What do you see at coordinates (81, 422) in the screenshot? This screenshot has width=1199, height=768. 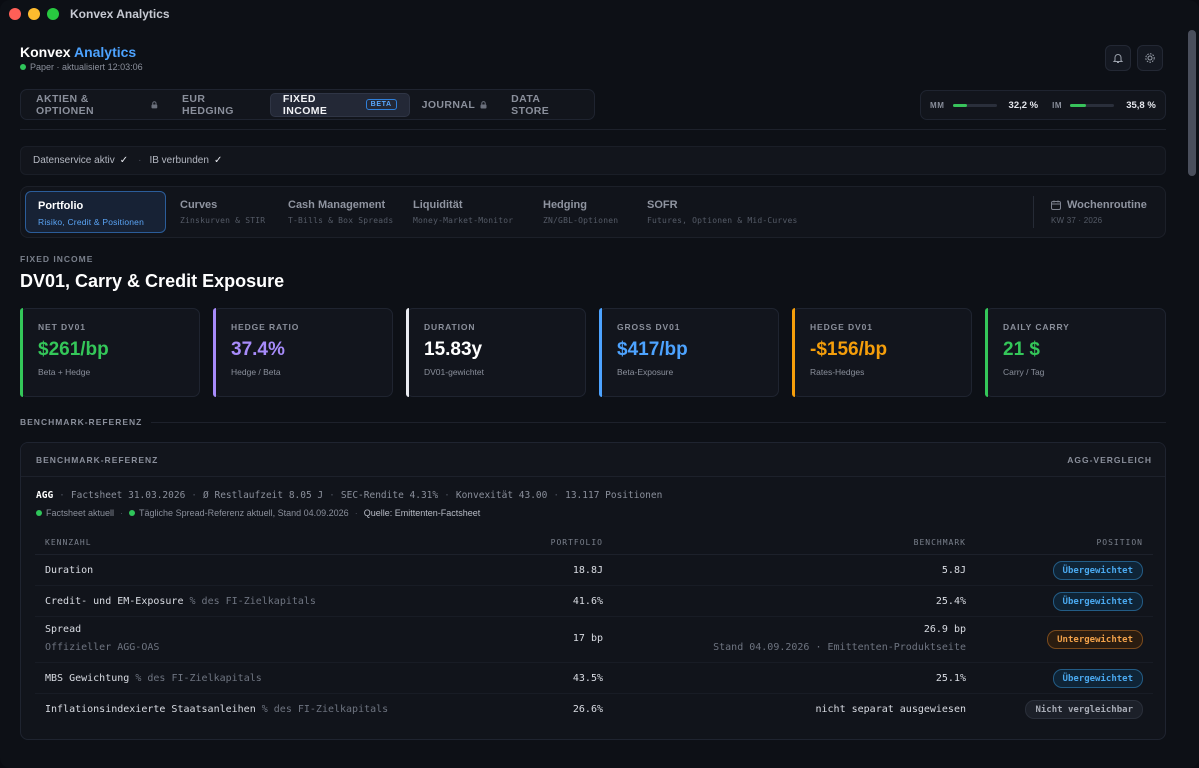 I see `section-label: BENCHMARK-REFERENZ` at bounding box center [81, 422].